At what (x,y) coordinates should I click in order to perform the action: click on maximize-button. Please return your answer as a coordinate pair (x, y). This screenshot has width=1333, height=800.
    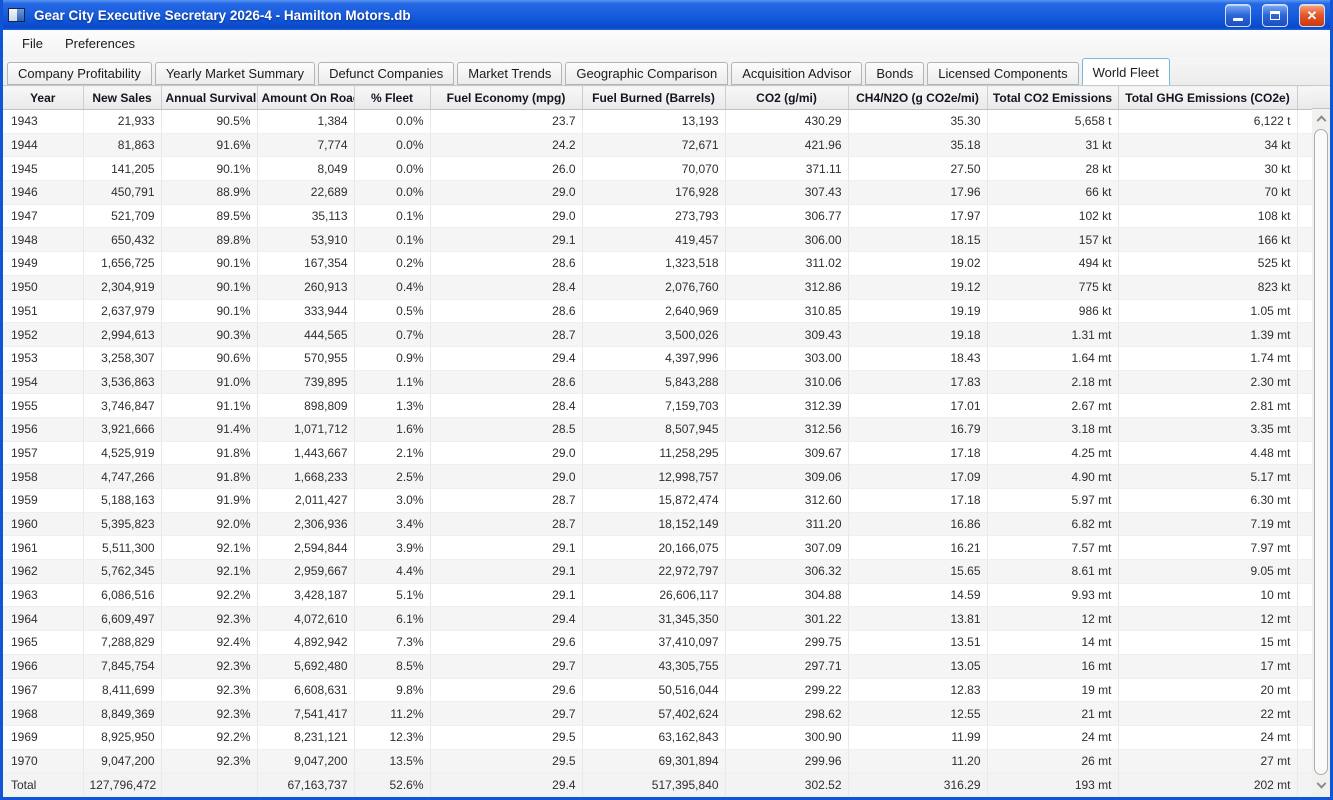
    Looking at the image, I should click on (1275, 15).